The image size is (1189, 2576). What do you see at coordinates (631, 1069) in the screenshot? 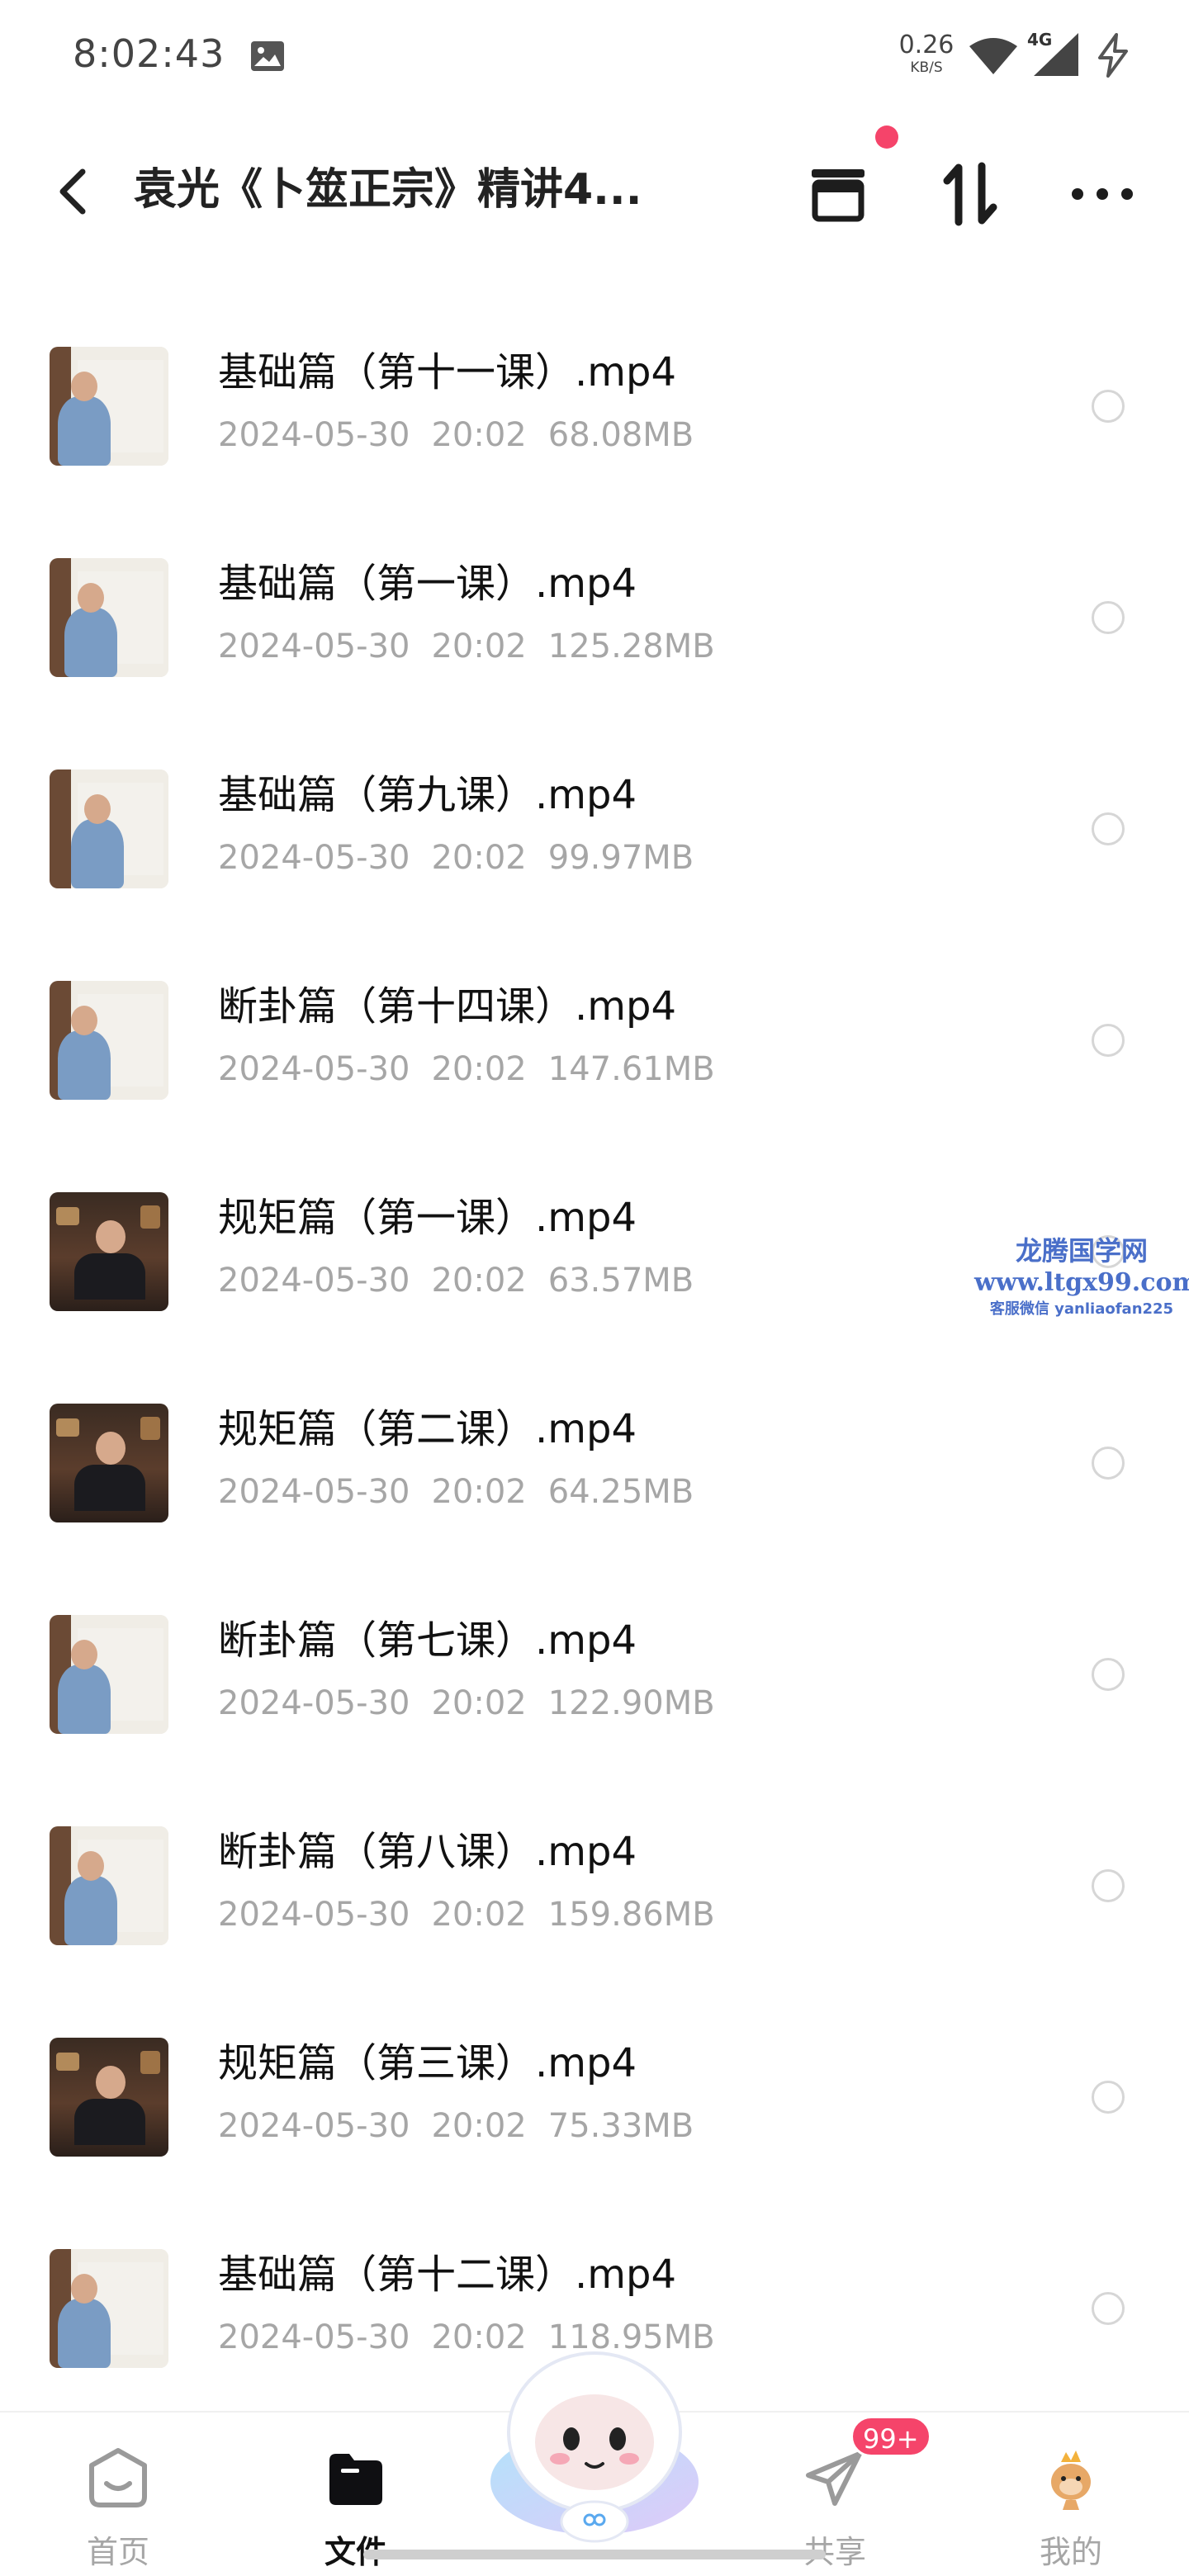
I see `file-size: 147.61MB` at bounding box center [631, 1069].